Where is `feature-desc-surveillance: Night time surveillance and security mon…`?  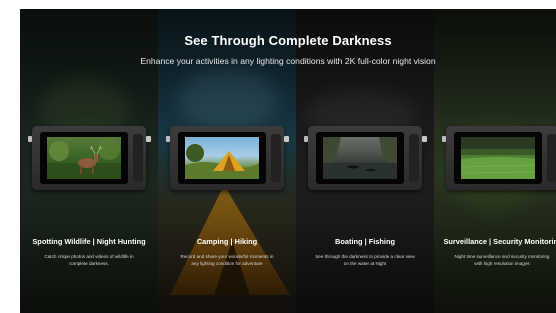 feature-desc-surveillance: Night time surveillance and security mon… is located at coordinates (502, 260).